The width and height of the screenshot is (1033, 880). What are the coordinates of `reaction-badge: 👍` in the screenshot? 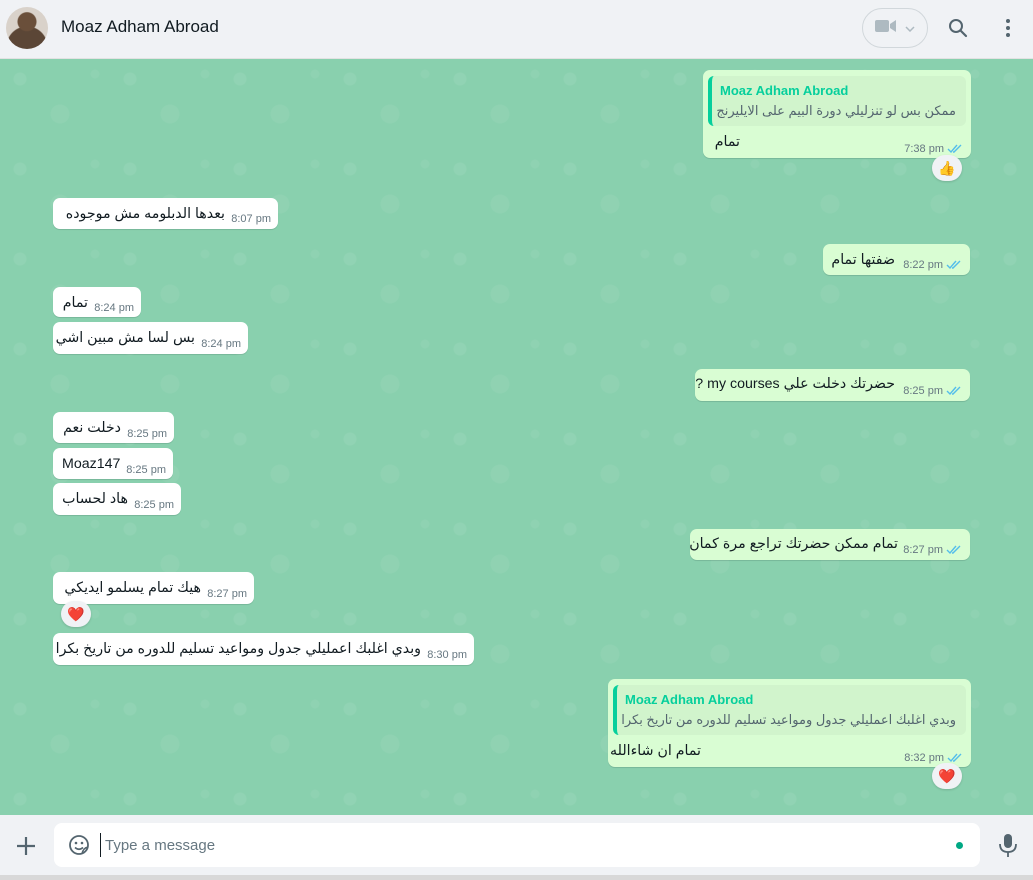 It's located at (947, 168).